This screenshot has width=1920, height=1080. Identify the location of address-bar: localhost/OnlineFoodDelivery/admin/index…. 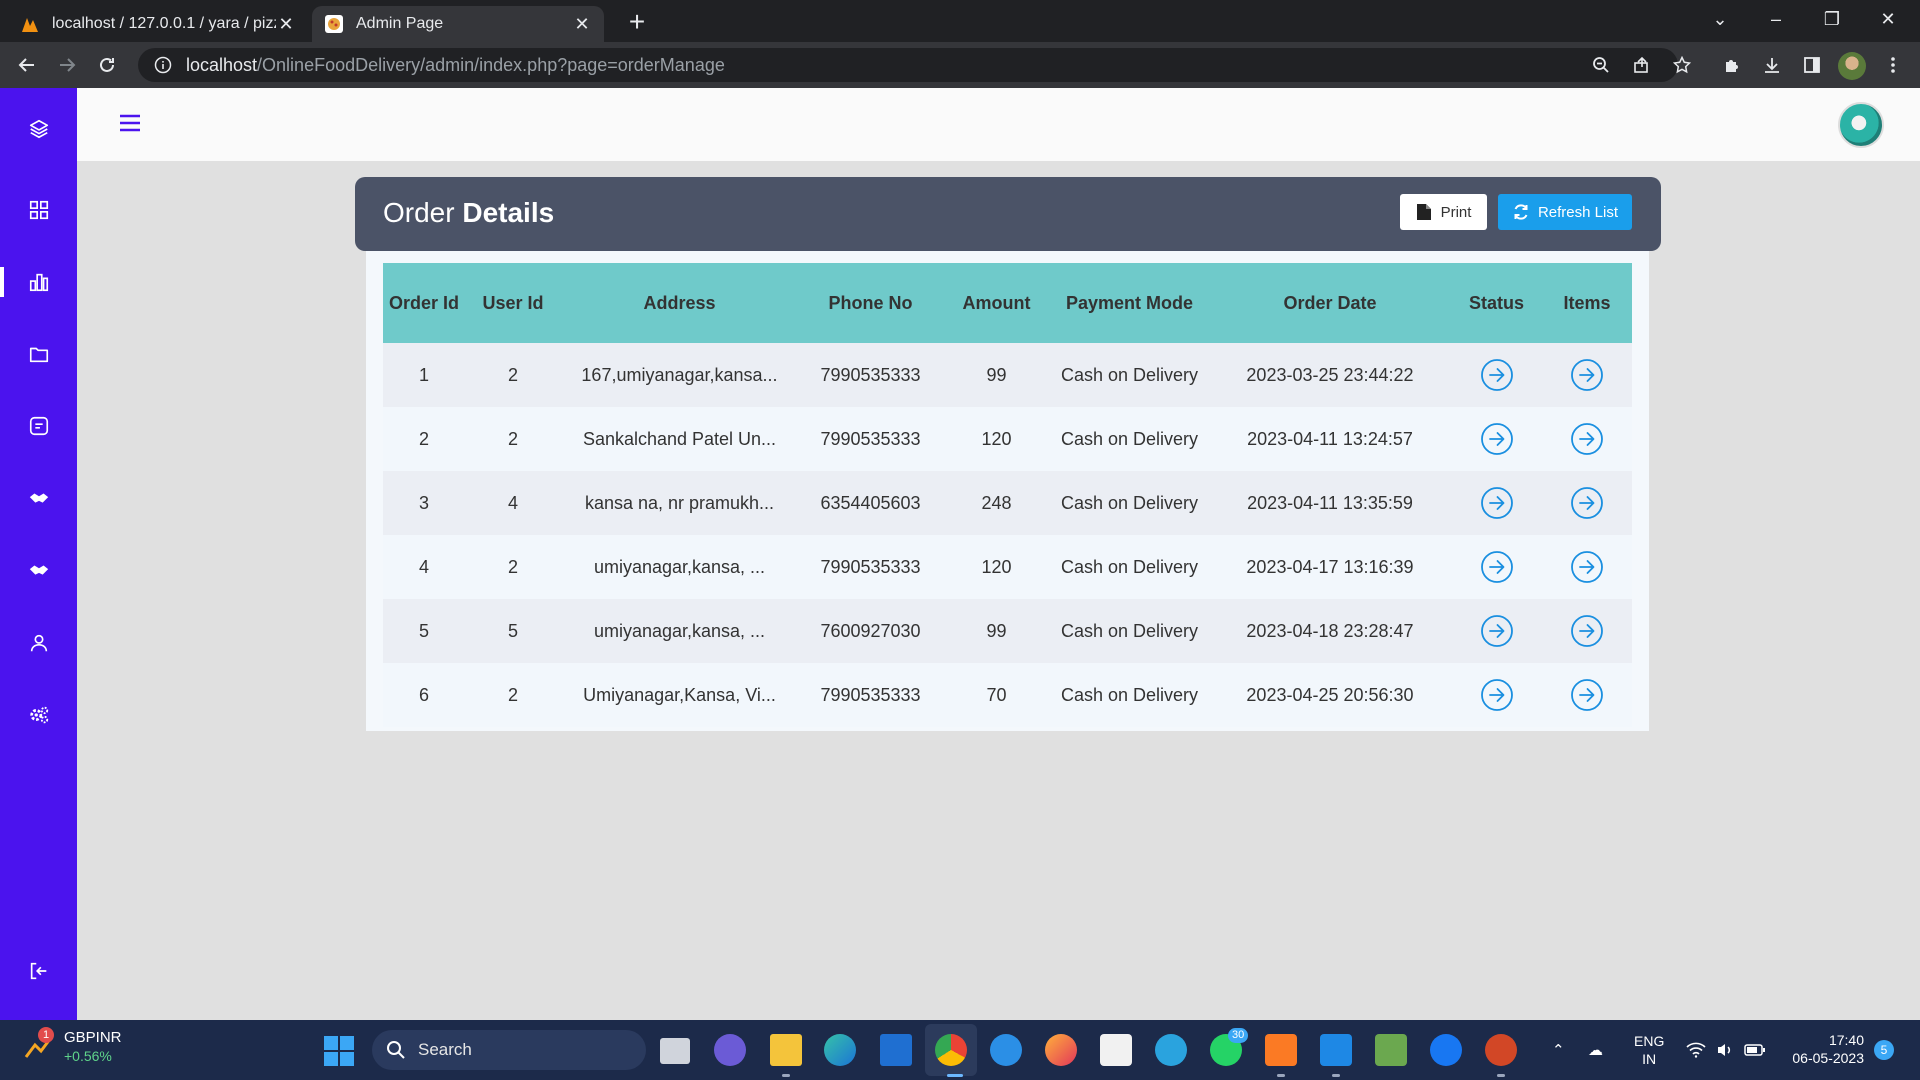
(908, 65).